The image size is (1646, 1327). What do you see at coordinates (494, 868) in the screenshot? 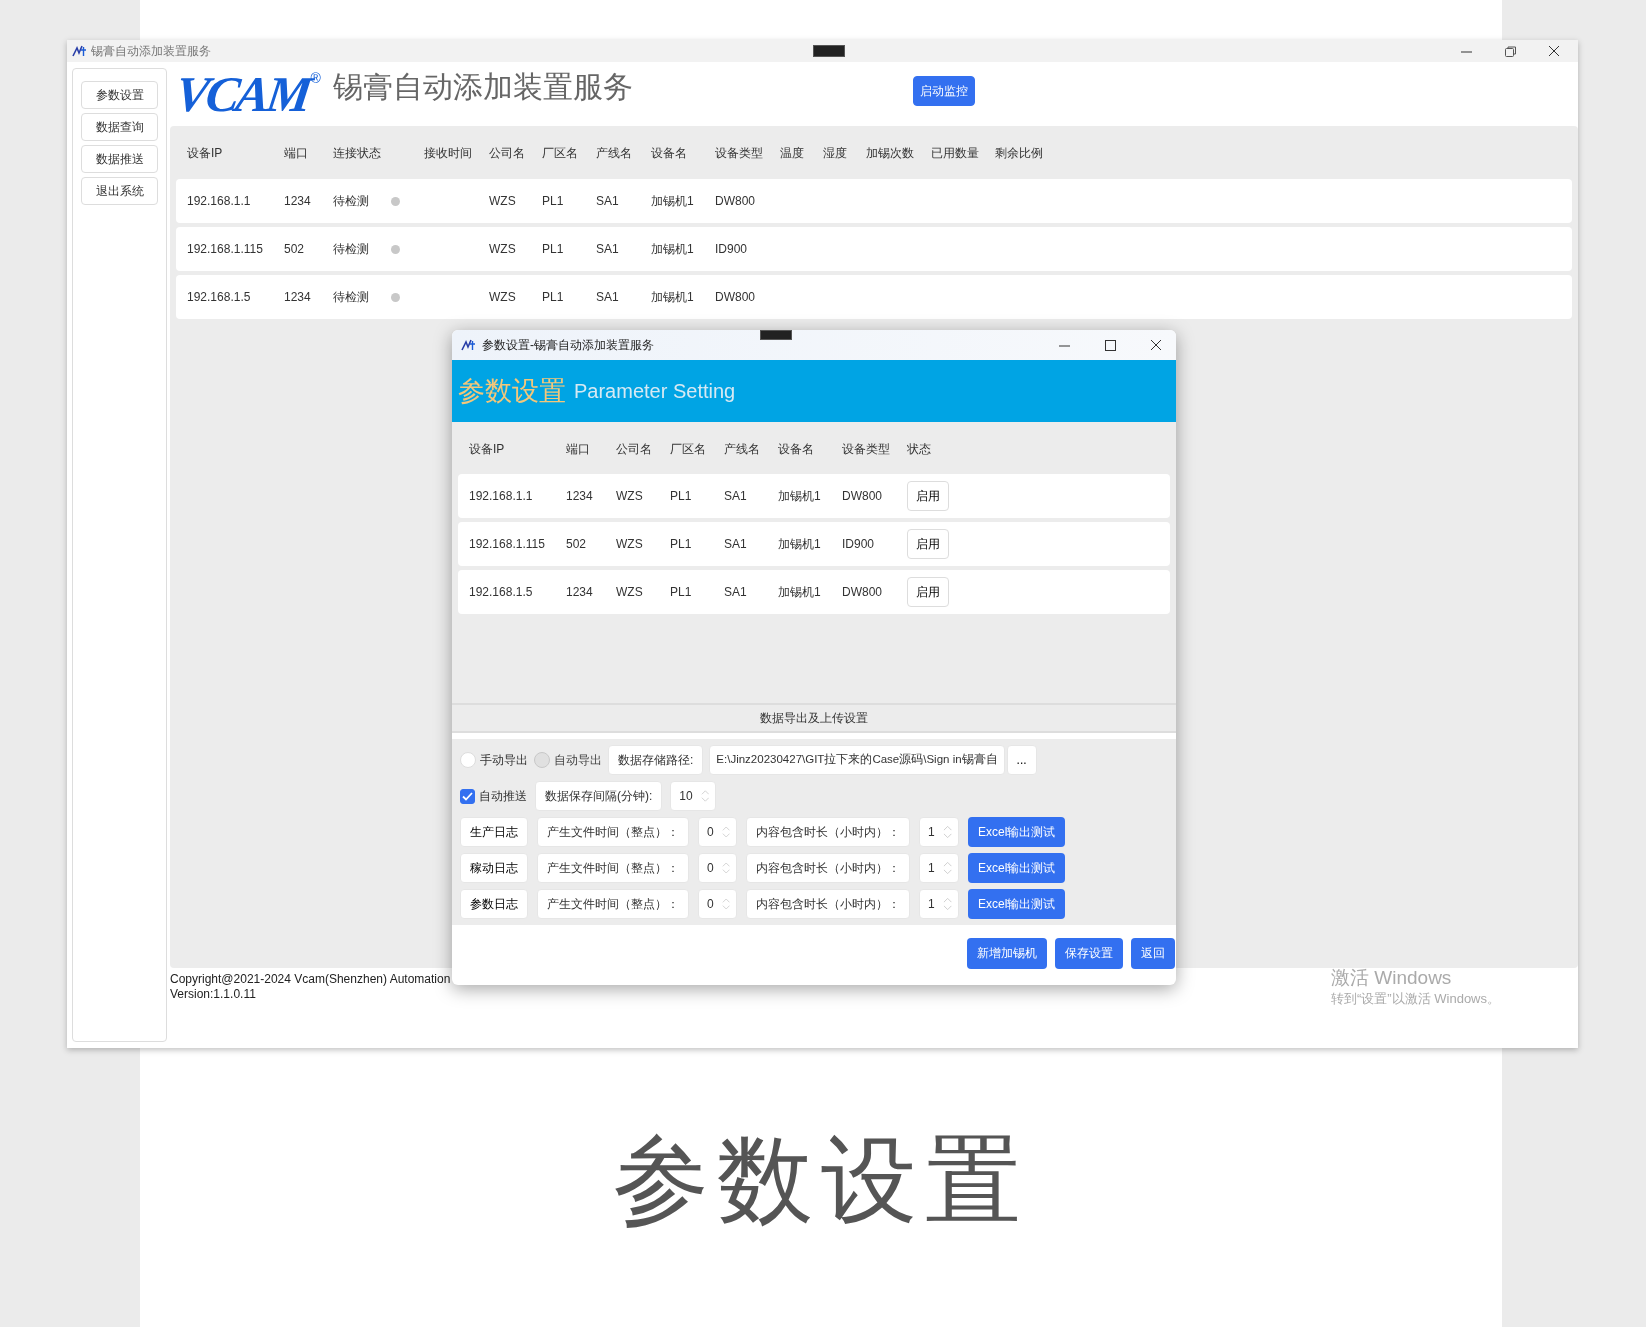
I see `log-button: 稼动日志` at bounding box center [494, 868].